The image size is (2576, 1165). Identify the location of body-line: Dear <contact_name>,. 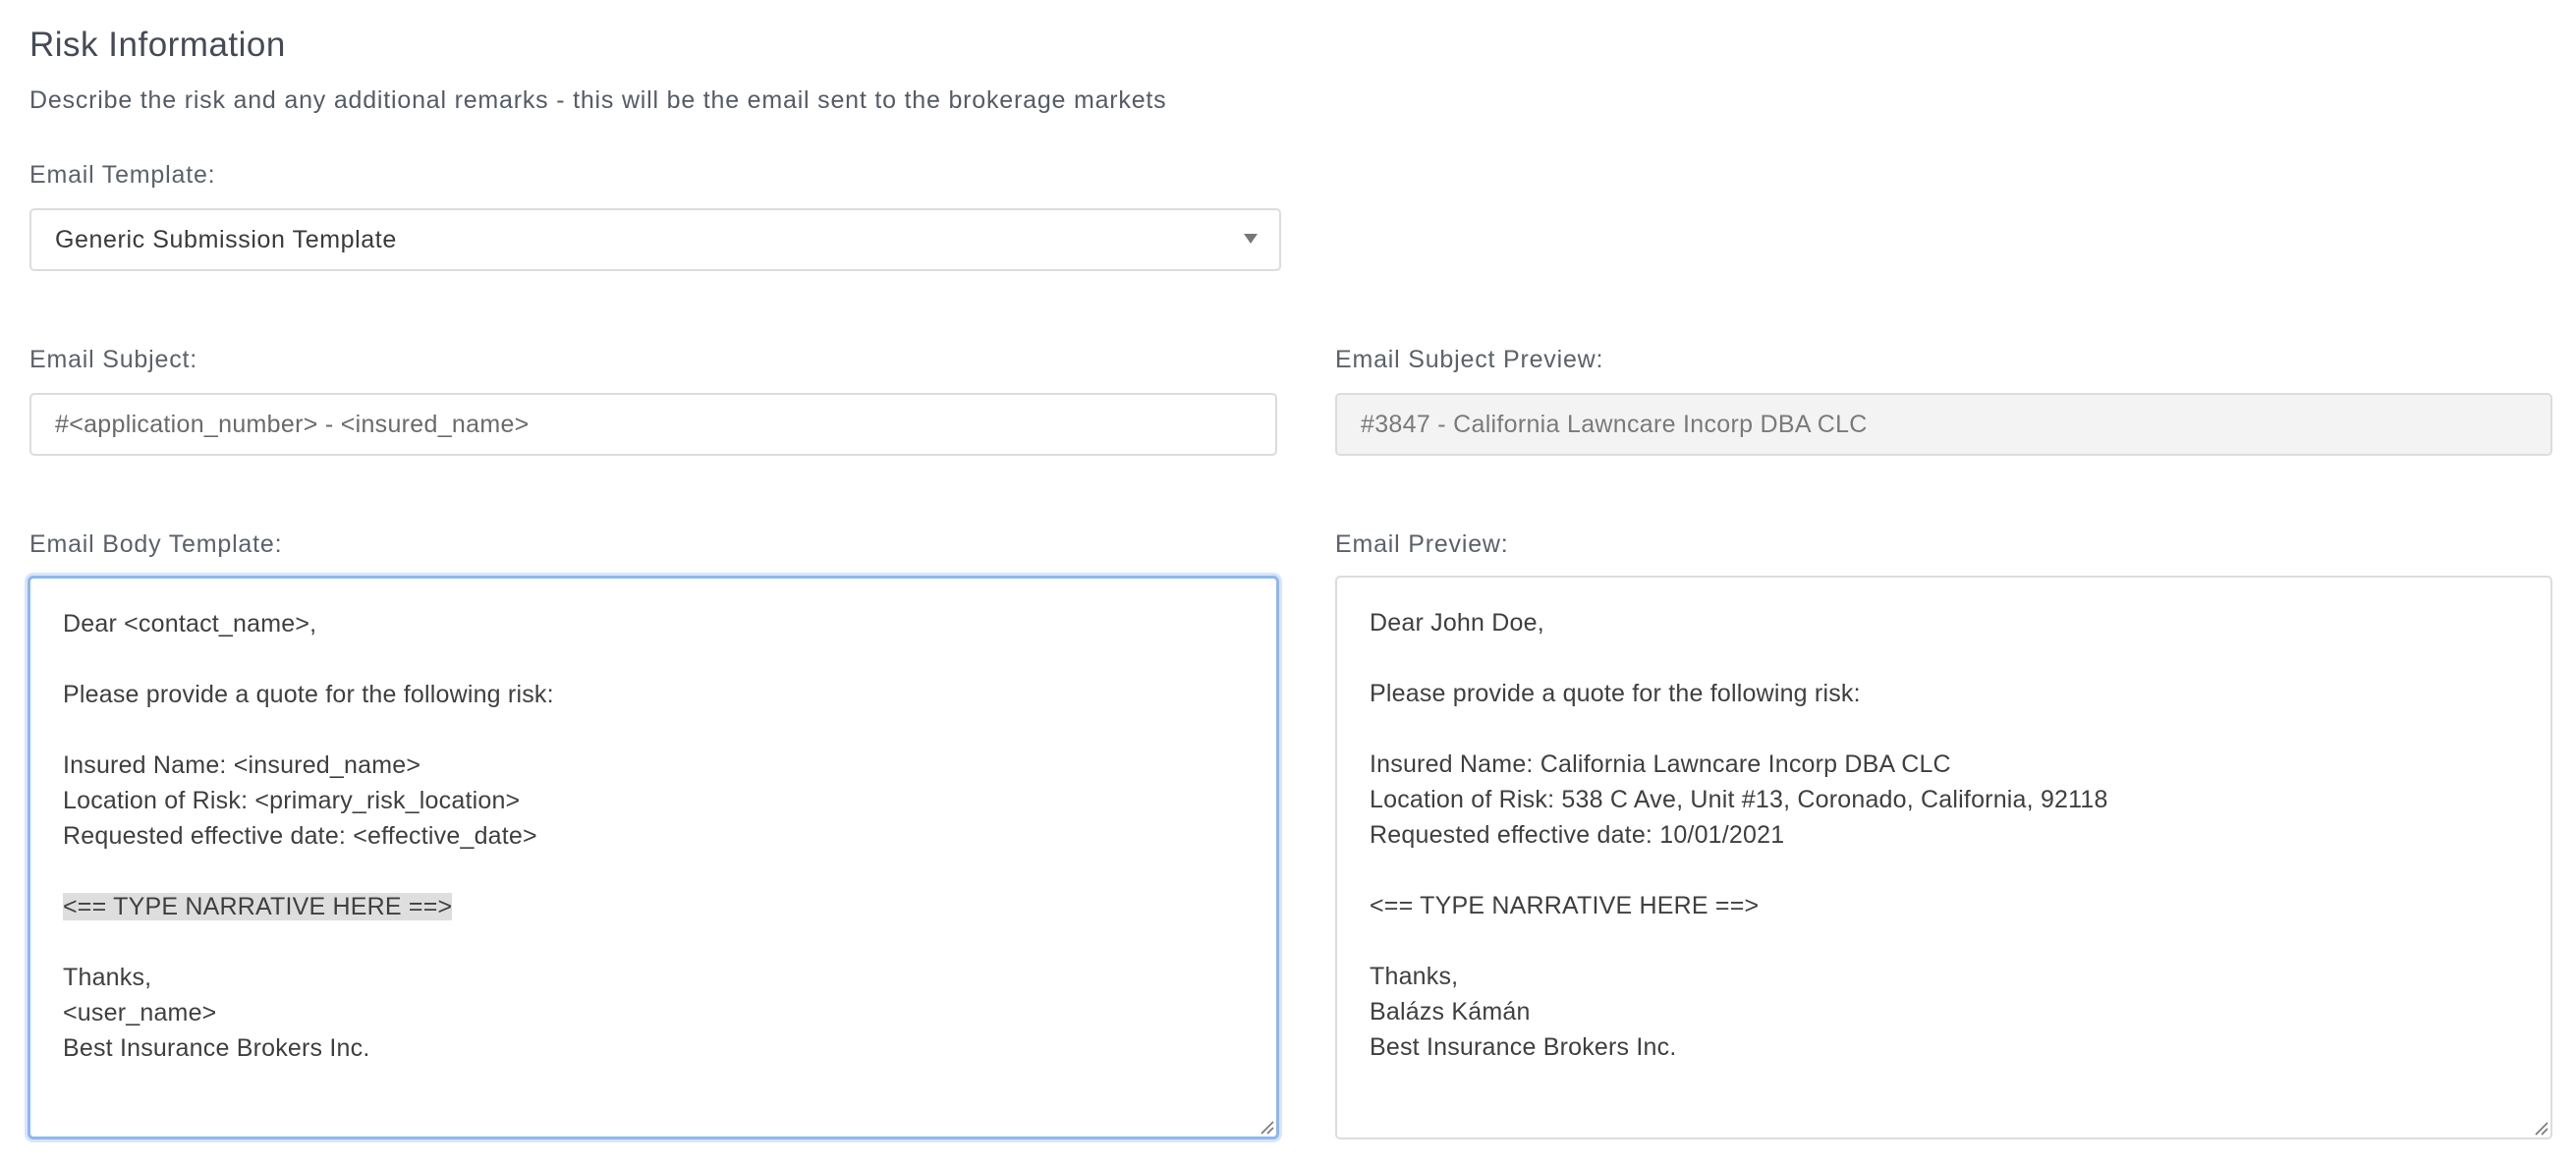
(190, 624).